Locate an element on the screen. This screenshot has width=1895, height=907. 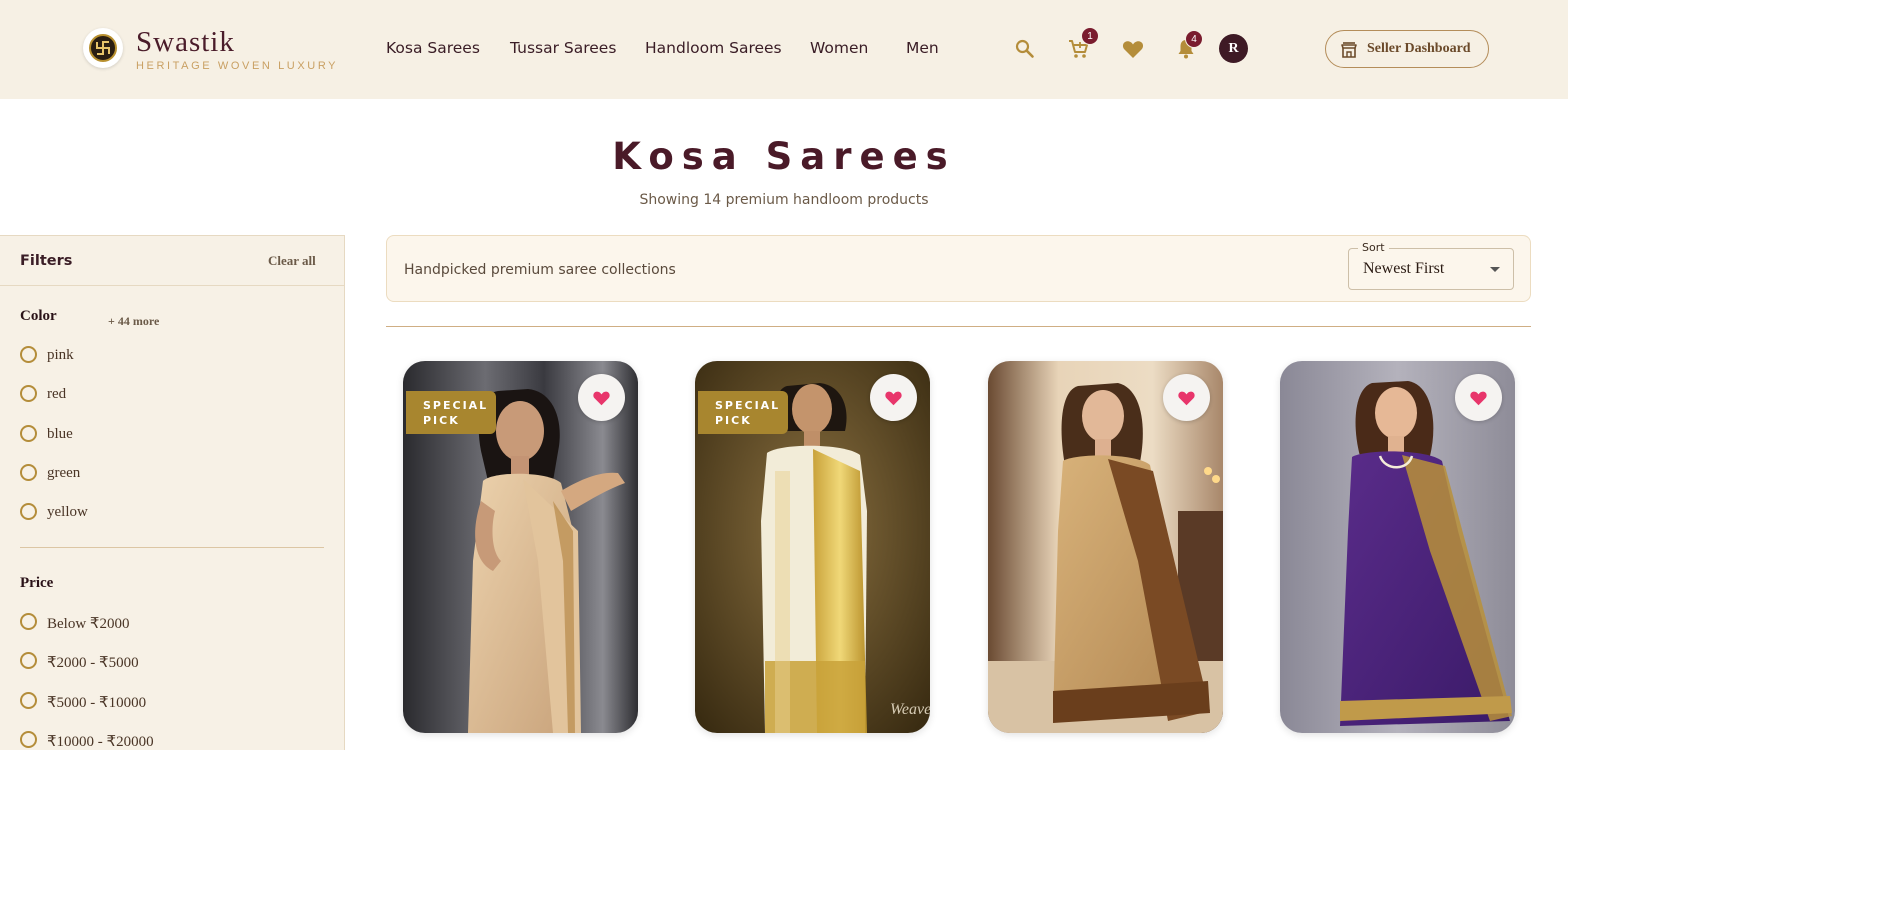
search-button is located at coordinates (1025, 49).